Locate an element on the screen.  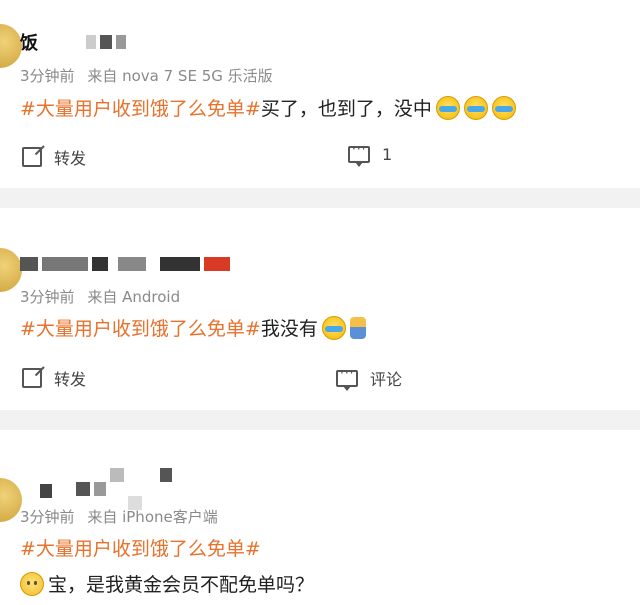
user-name: 饭 is located at coordinates (29, 42).